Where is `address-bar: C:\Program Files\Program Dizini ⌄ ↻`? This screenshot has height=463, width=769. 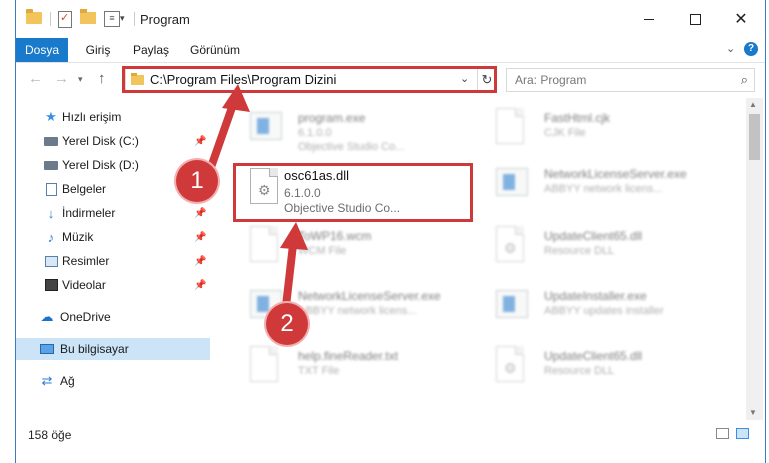
address-bar: C:\Program Files\Program Dizini ⌄ ↻ is located at coordinates (310, 80).